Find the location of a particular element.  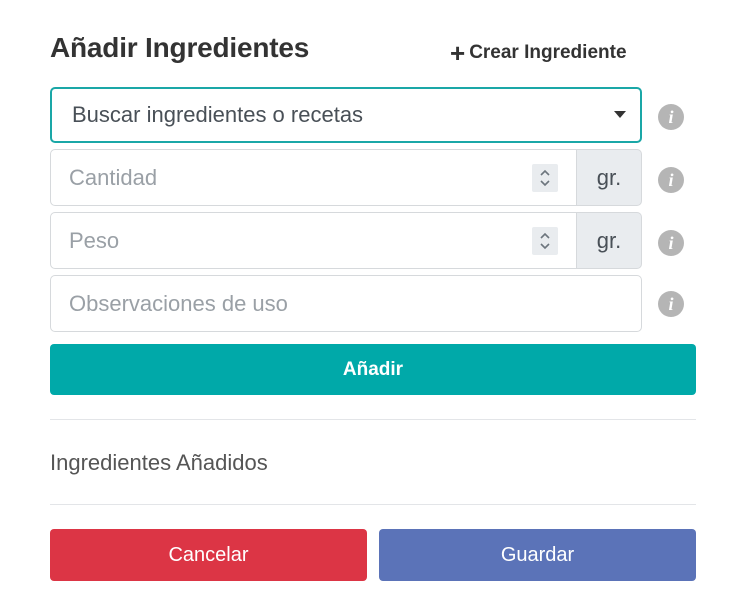

create-ingredient-link: + Crear Ingrediente is located at coordinates (538, 53).